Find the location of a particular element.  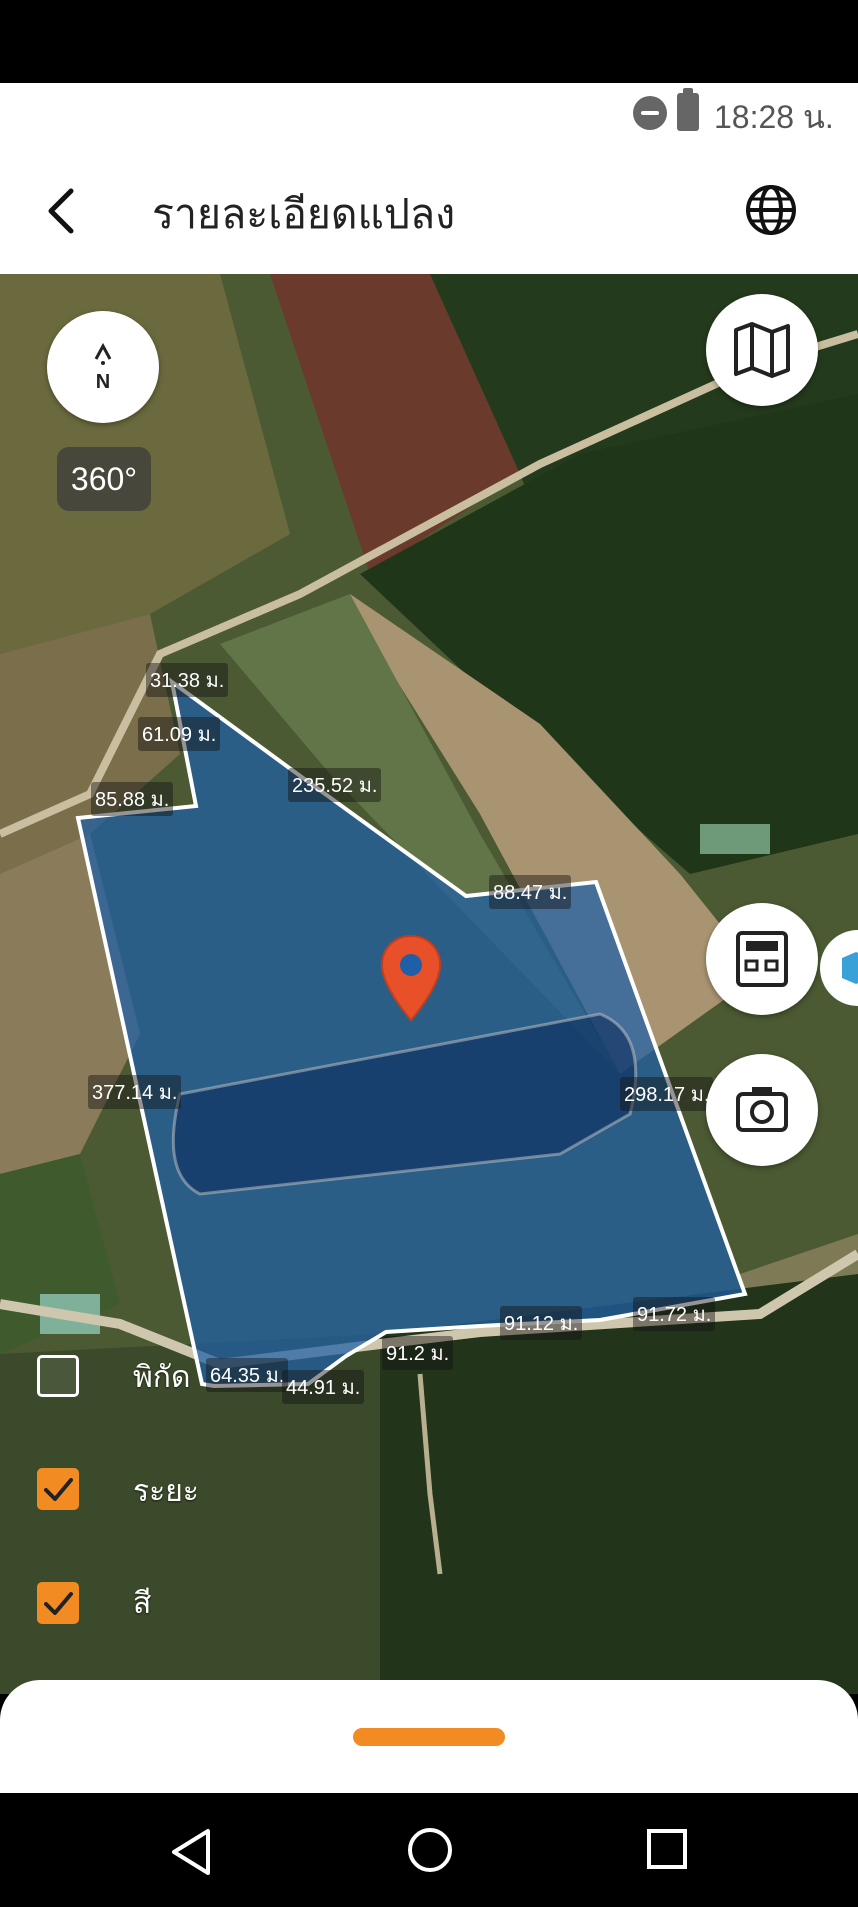

camera-icon is located at coordinates (762, 1109).